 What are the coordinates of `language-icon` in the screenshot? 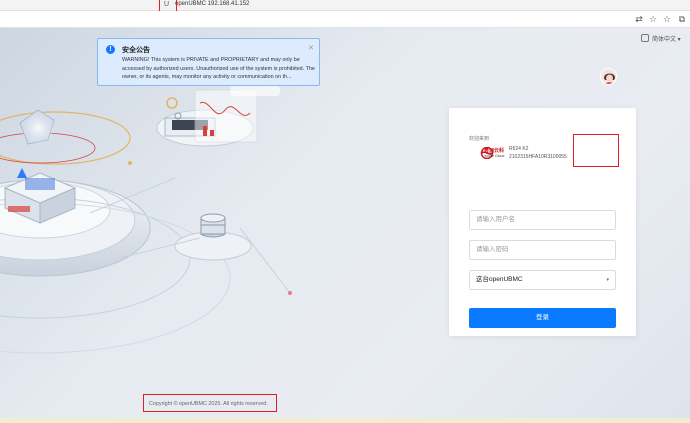 It's located at (645, 38).